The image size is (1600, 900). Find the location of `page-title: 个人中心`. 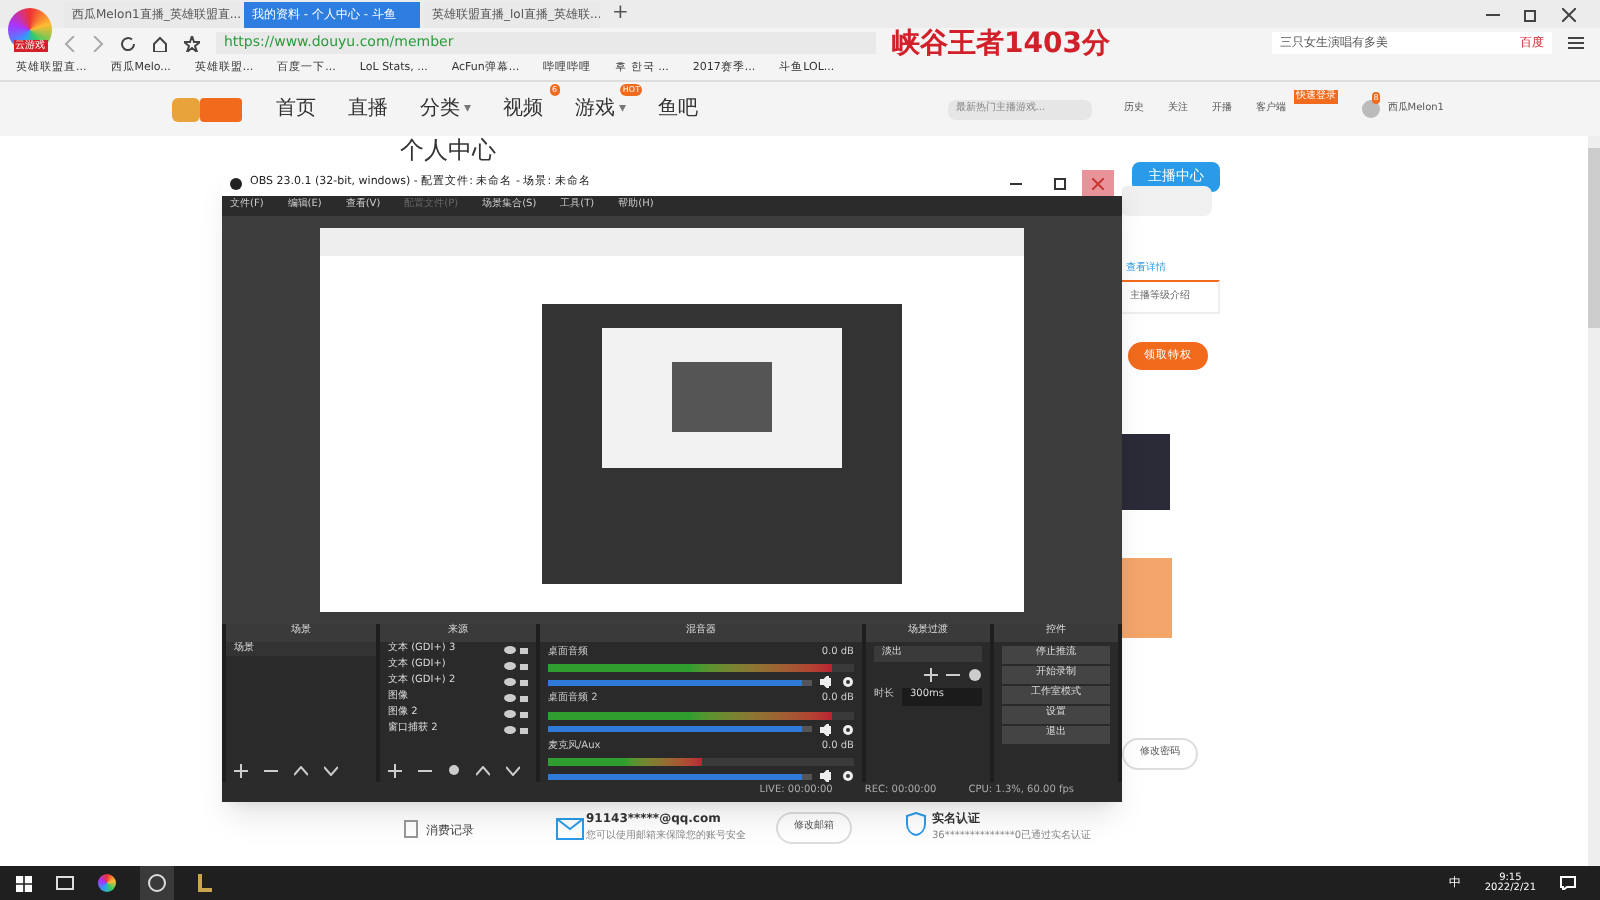

page-title: 个人中心 is located at coordinates (448, 150).